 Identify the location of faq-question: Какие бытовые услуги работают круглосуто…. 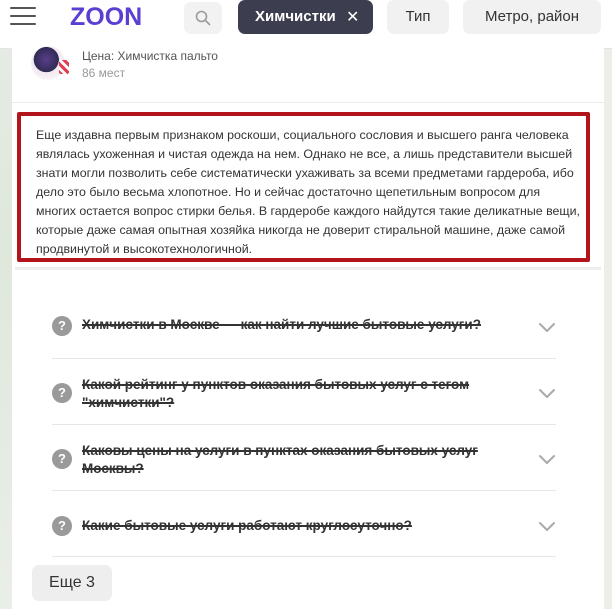
(247, 525).